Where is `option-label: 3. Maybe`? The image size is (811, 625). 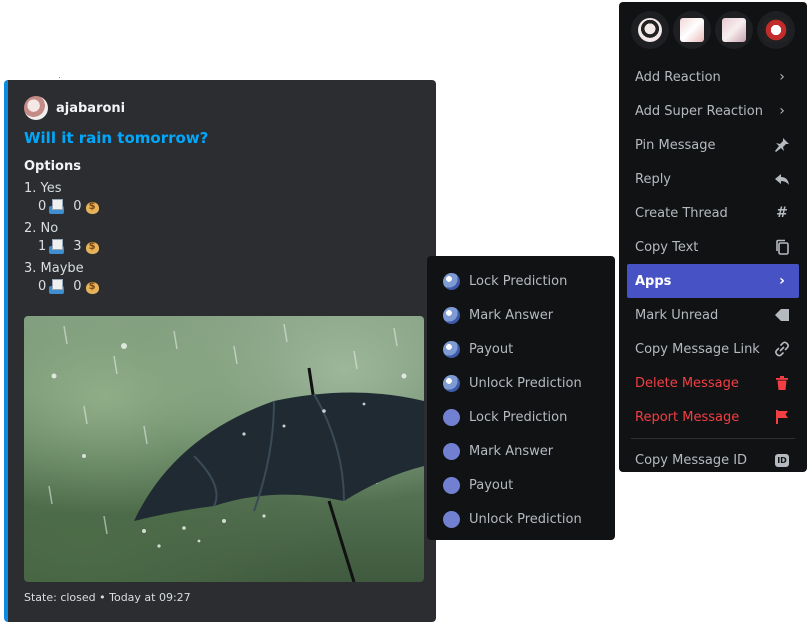
option-label: 3. Maybe is located at coordinates (54, 268).